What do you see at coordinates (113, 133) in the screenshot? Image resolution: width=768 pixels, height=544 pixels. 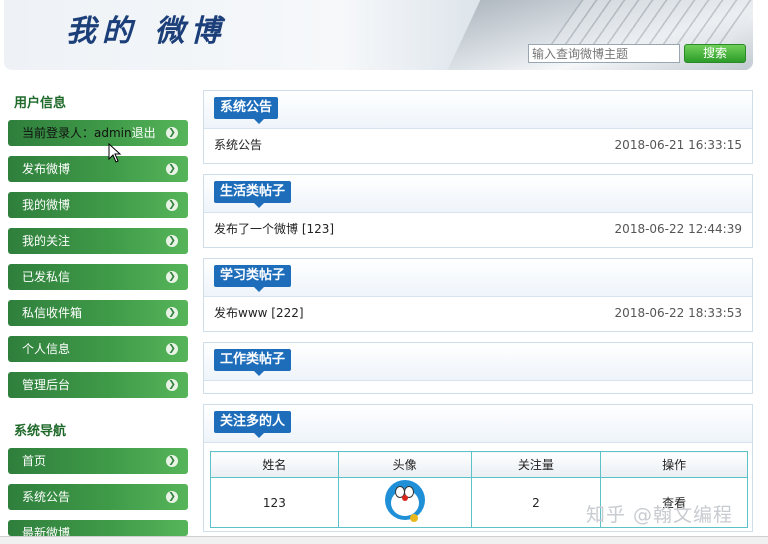 I see `current-user-name: admin` at bounding box center [113, 133].